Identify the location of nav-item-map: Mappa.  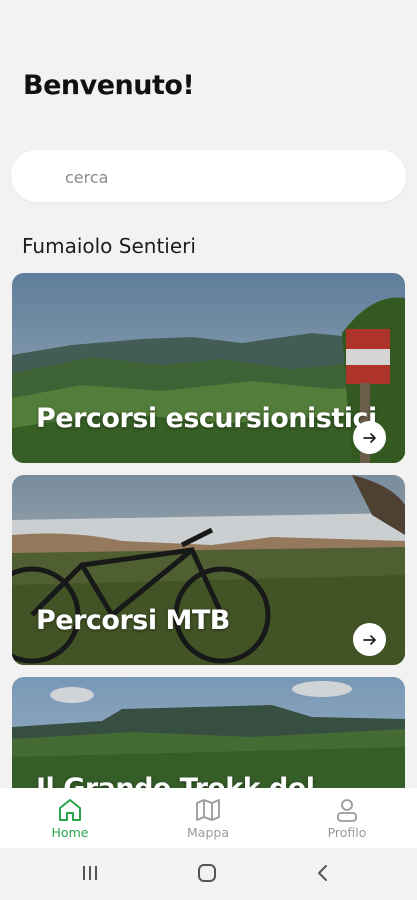
(208, 818).